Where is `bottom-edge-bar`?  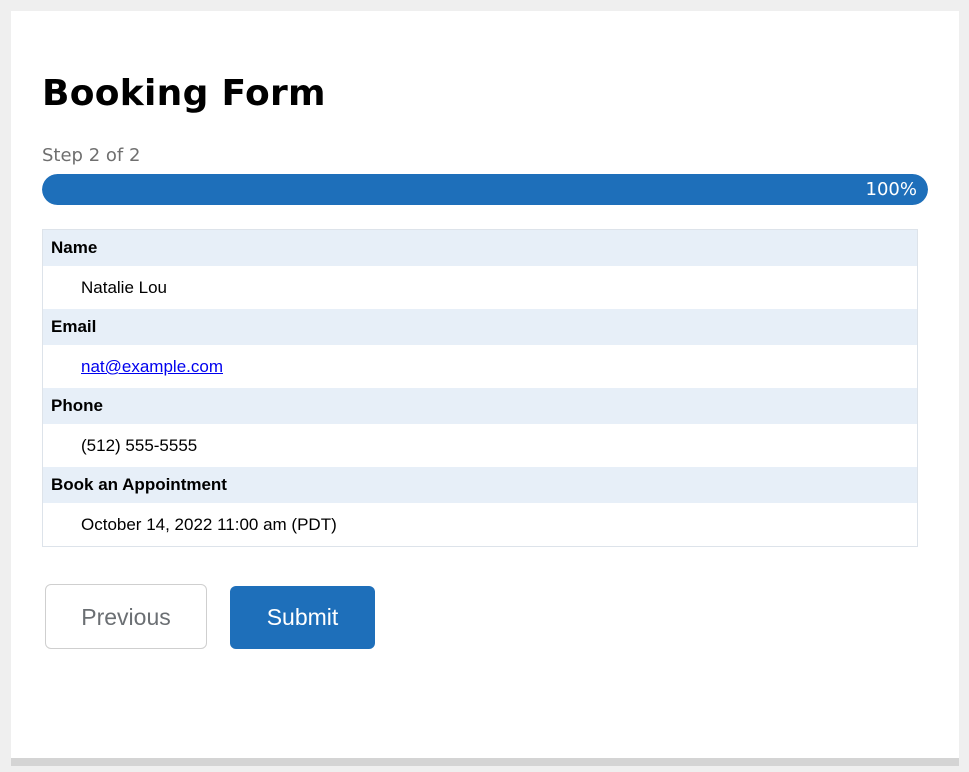 bottom-edge-bar is located at coordinates (485, 762).